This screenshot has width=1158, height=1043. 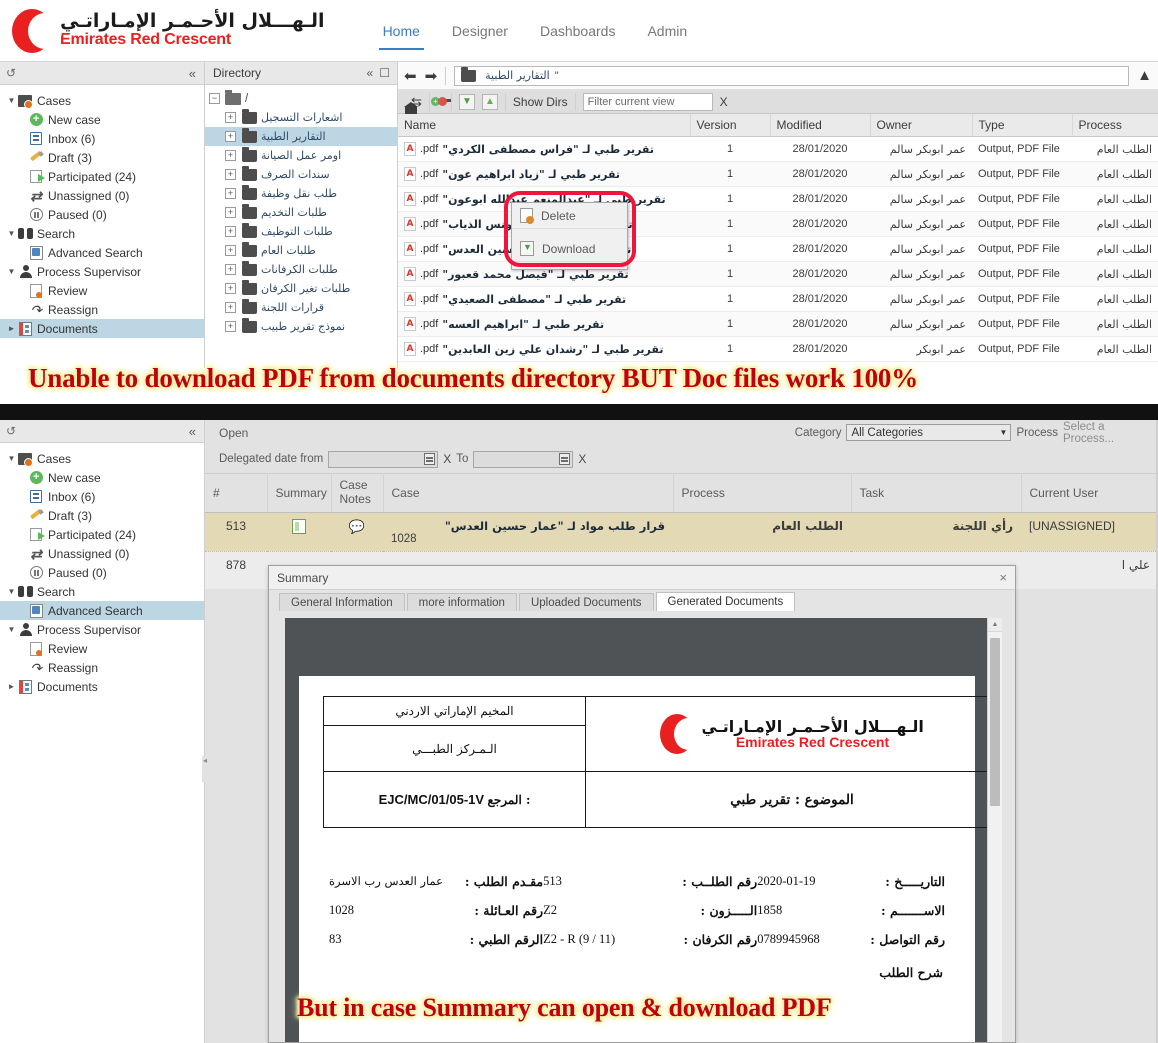 I want to click on tab-generated-documents: Generated Documents, so click(x=725, y=601).